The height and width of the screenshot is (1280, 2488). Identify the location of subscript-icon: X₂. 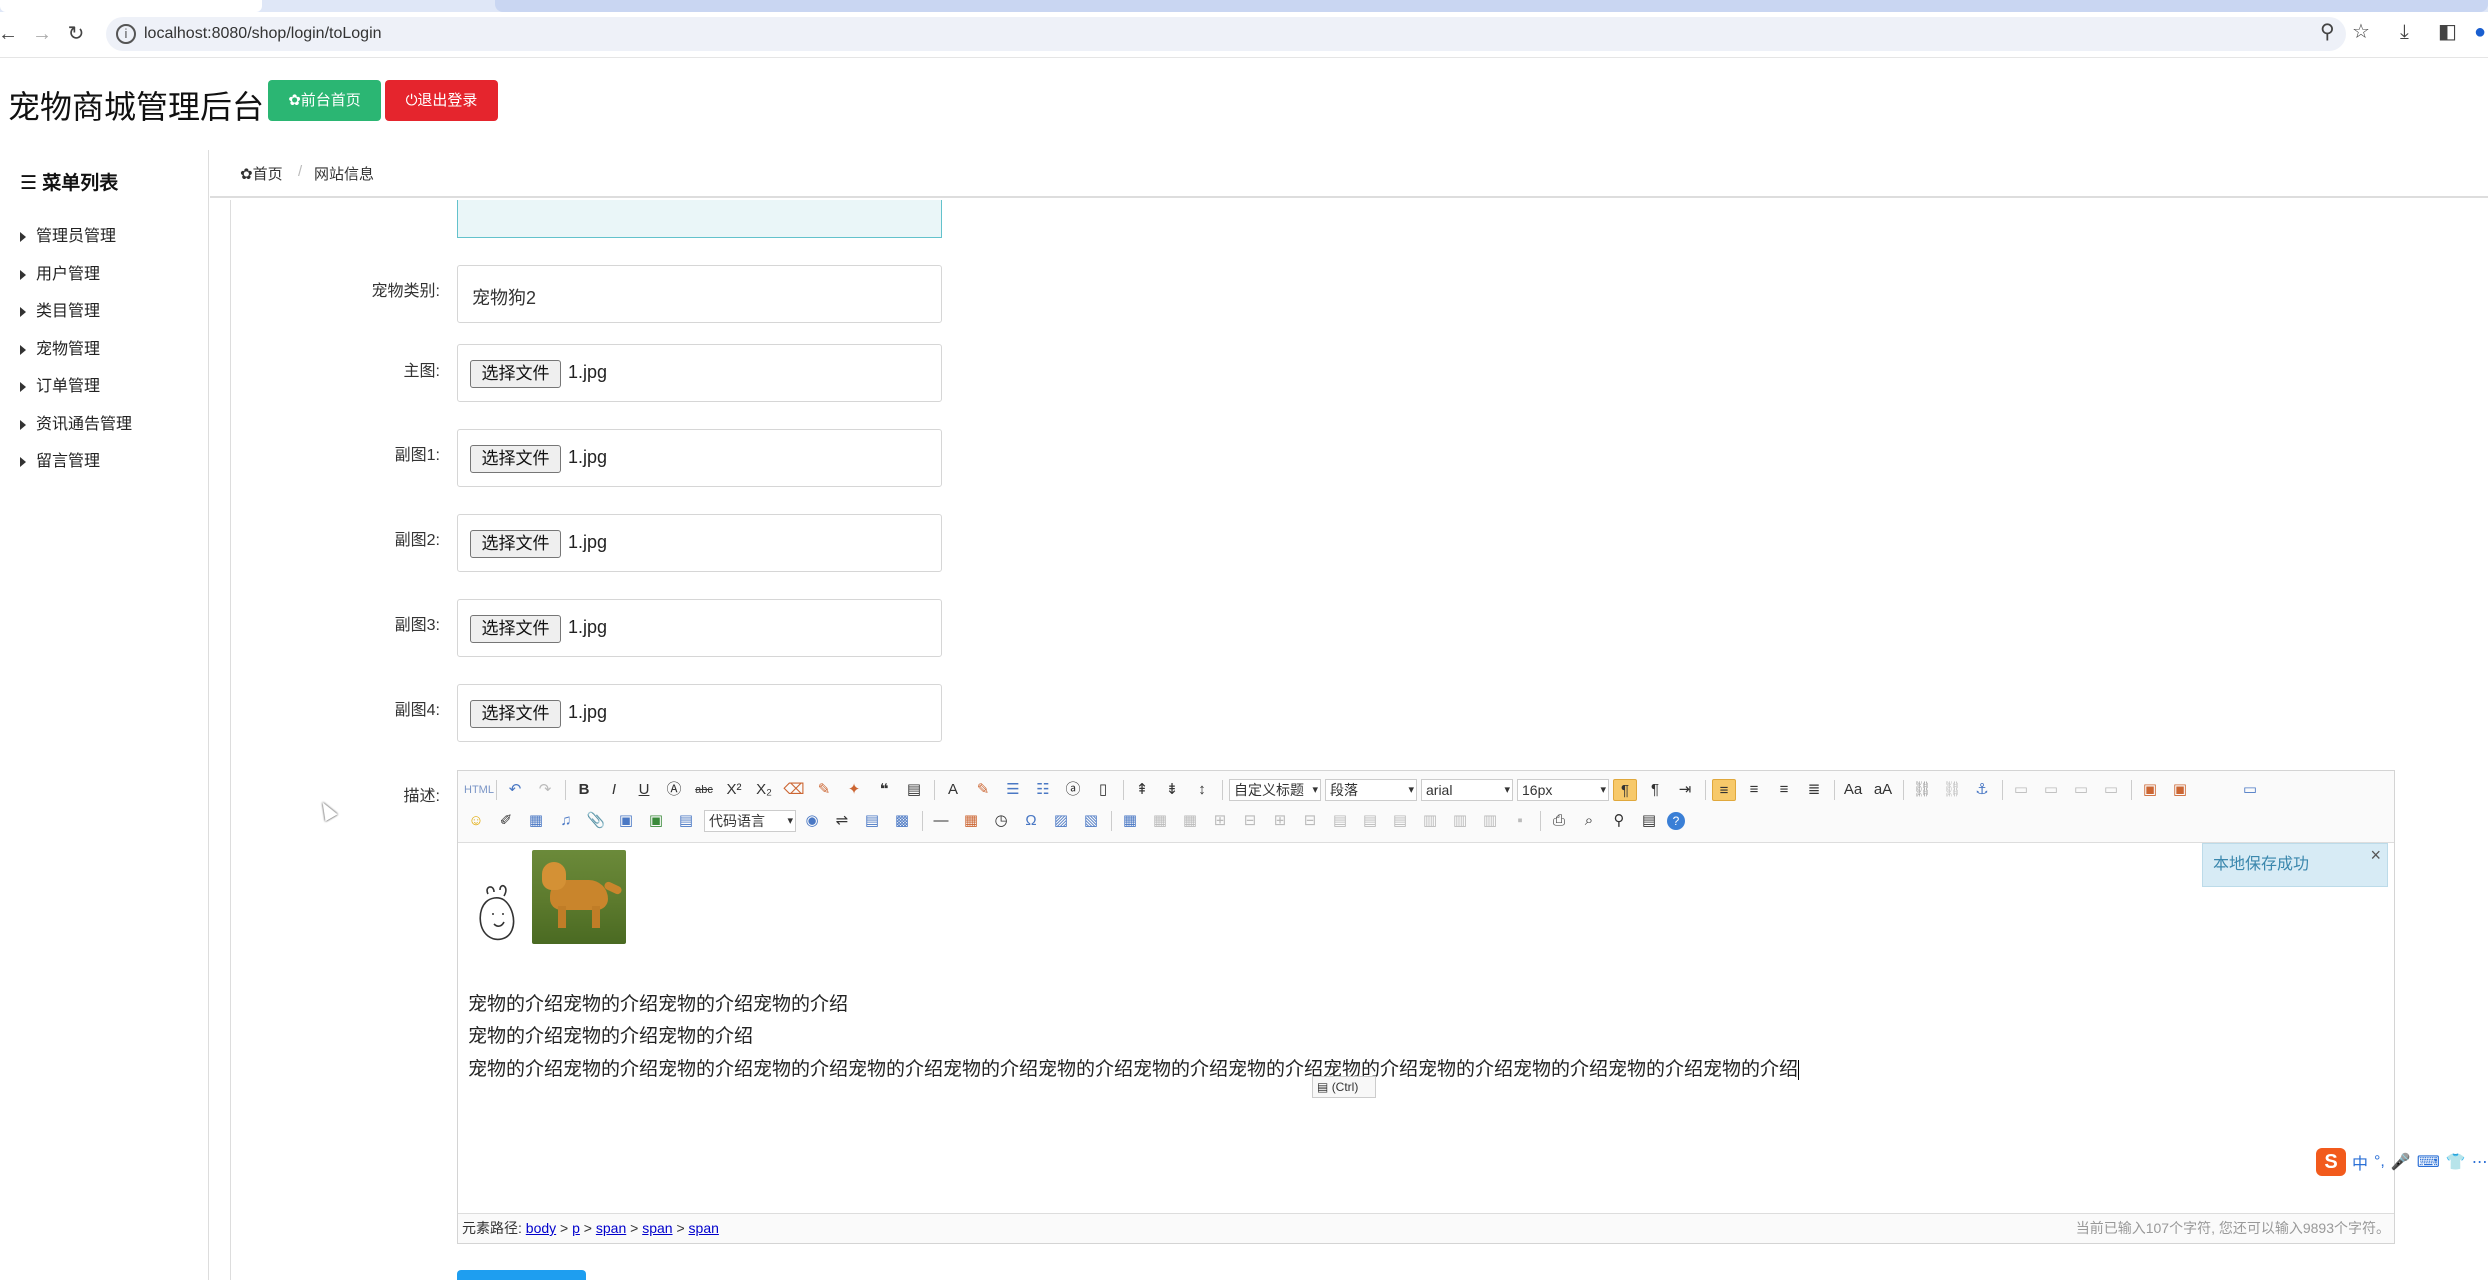
(764, 790).